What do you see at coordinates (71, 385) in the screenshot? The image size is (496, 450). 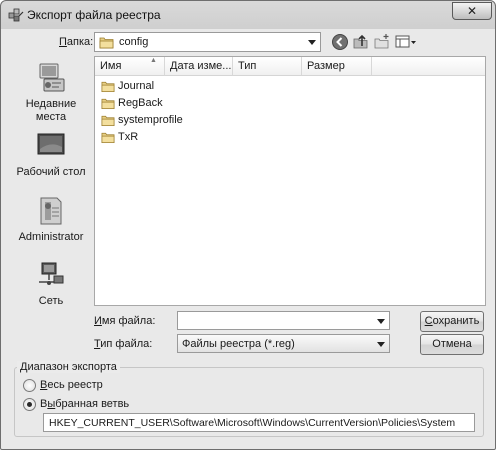 I see `radio-whole-registry-label: Весь реестр` at bounding box center [71, 385].